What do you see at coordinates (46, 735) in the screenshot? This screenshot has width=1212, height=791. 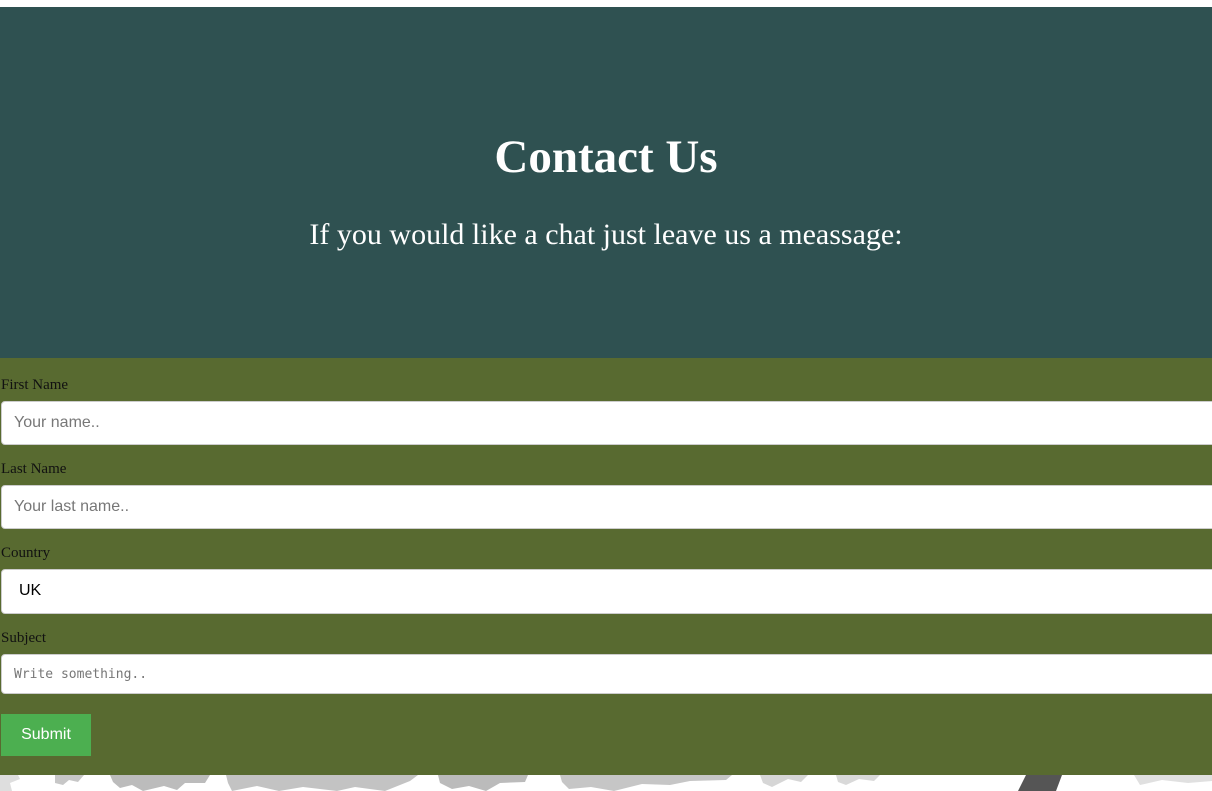 I see `submit-button: Submit` at bounding box center [46, 735].